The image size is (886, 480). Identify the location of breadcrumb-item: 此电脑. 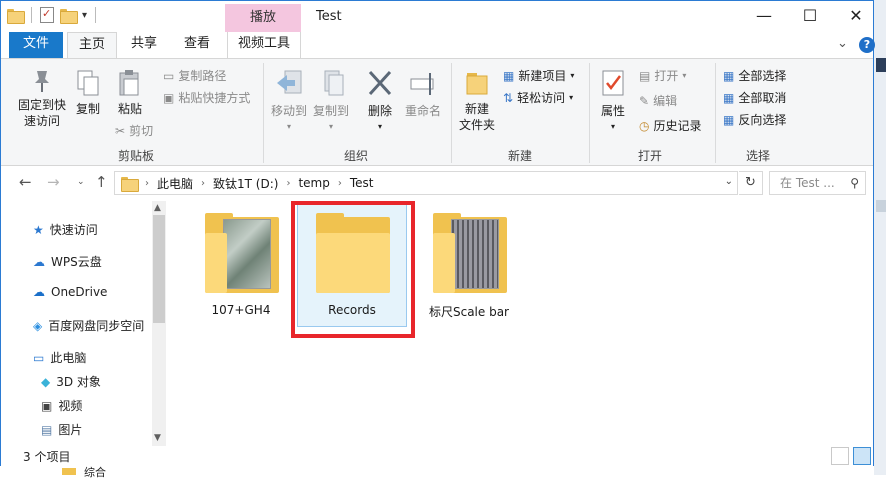
(175, 183).